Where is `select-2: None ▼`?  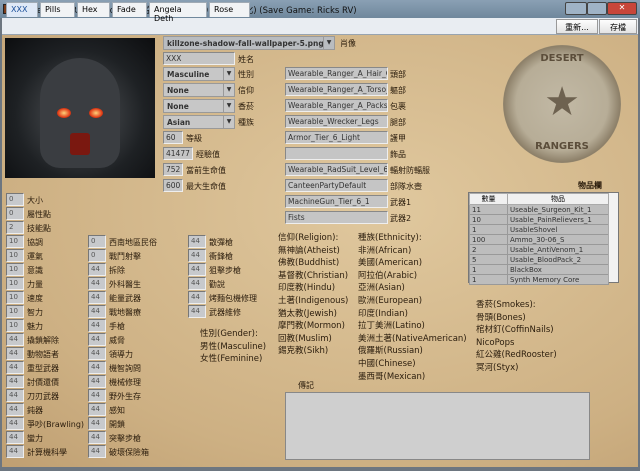 select-2: None ▼ is located at coordinates (199, 106).